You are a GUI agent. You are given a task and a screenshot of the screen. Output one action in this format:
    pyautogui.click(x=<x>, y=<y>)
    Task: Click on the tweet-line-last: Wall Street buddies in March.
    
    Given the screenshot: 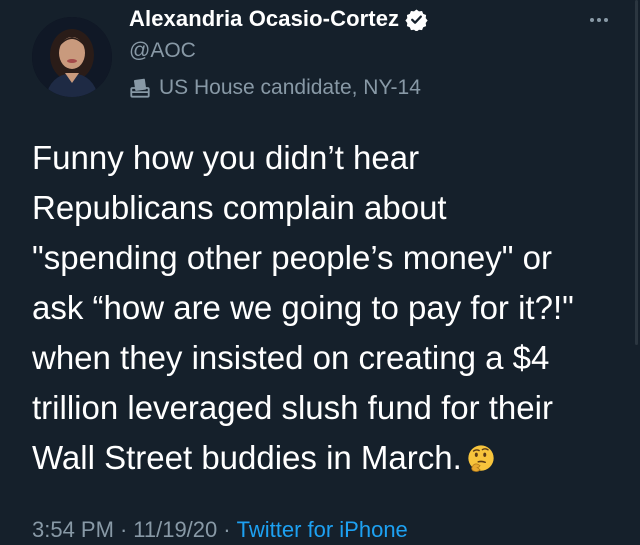 What is the action you would take?
    pyautogui.click(x=324, y=458)
    